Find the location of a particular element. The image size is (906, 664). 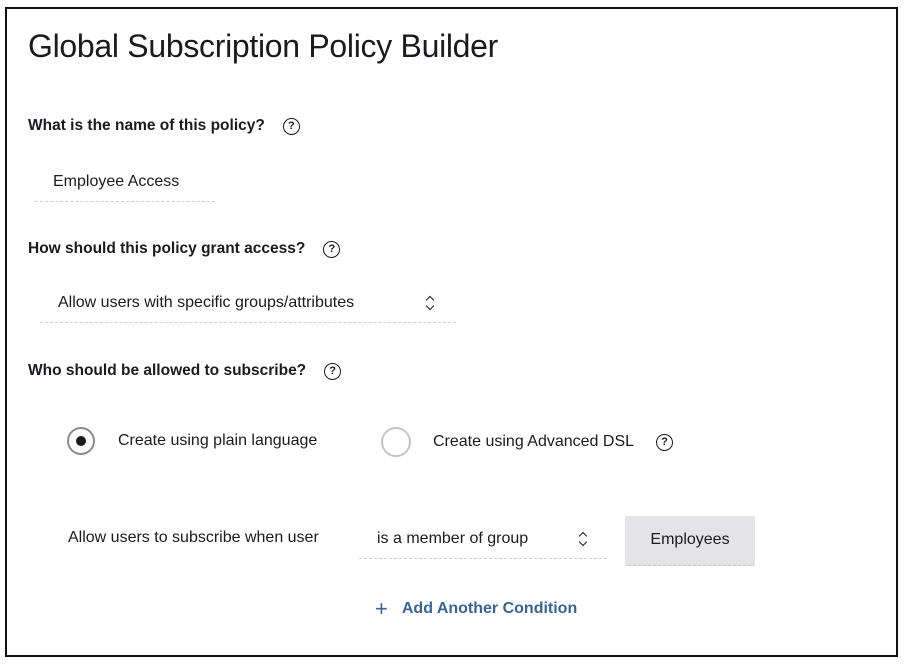

policy-name-question: What is the name of this policy? ? is located at coordinates (164, 126).